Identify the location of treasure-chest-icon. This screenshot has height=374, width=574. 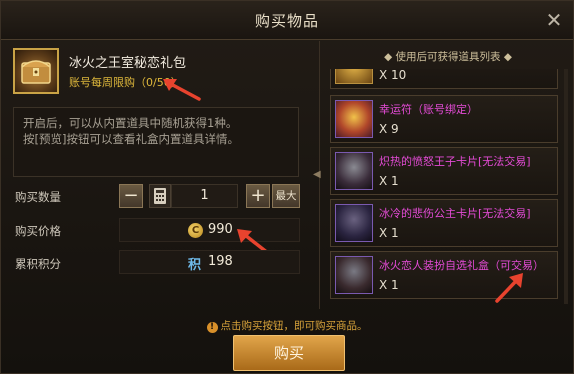
(36, 71).